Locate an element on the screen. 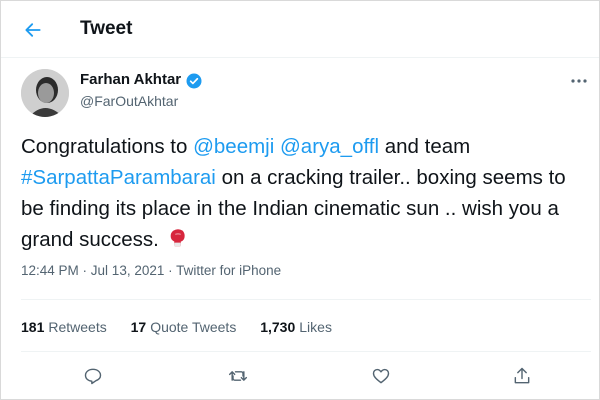 The image size is (600, 400). reply-button is located at coordinates (93, 376).